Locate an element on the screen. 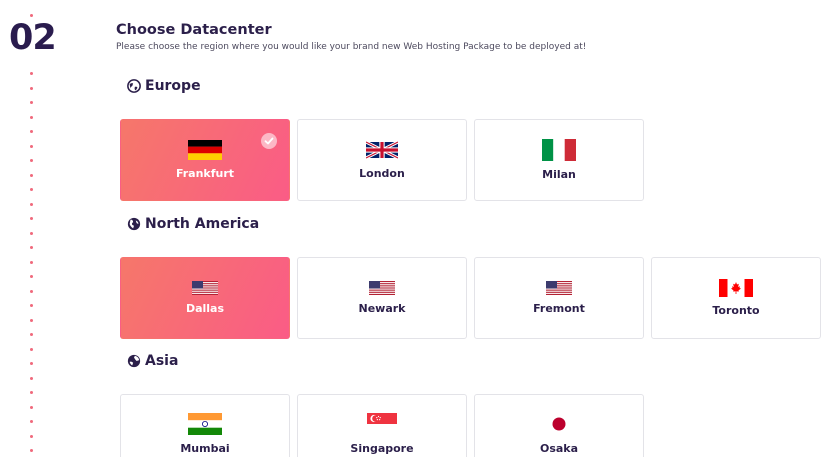 The width and height of the screenshot is (834, 457). datacenter-card-singapore: Singapore is located at coordinates (382, 425).